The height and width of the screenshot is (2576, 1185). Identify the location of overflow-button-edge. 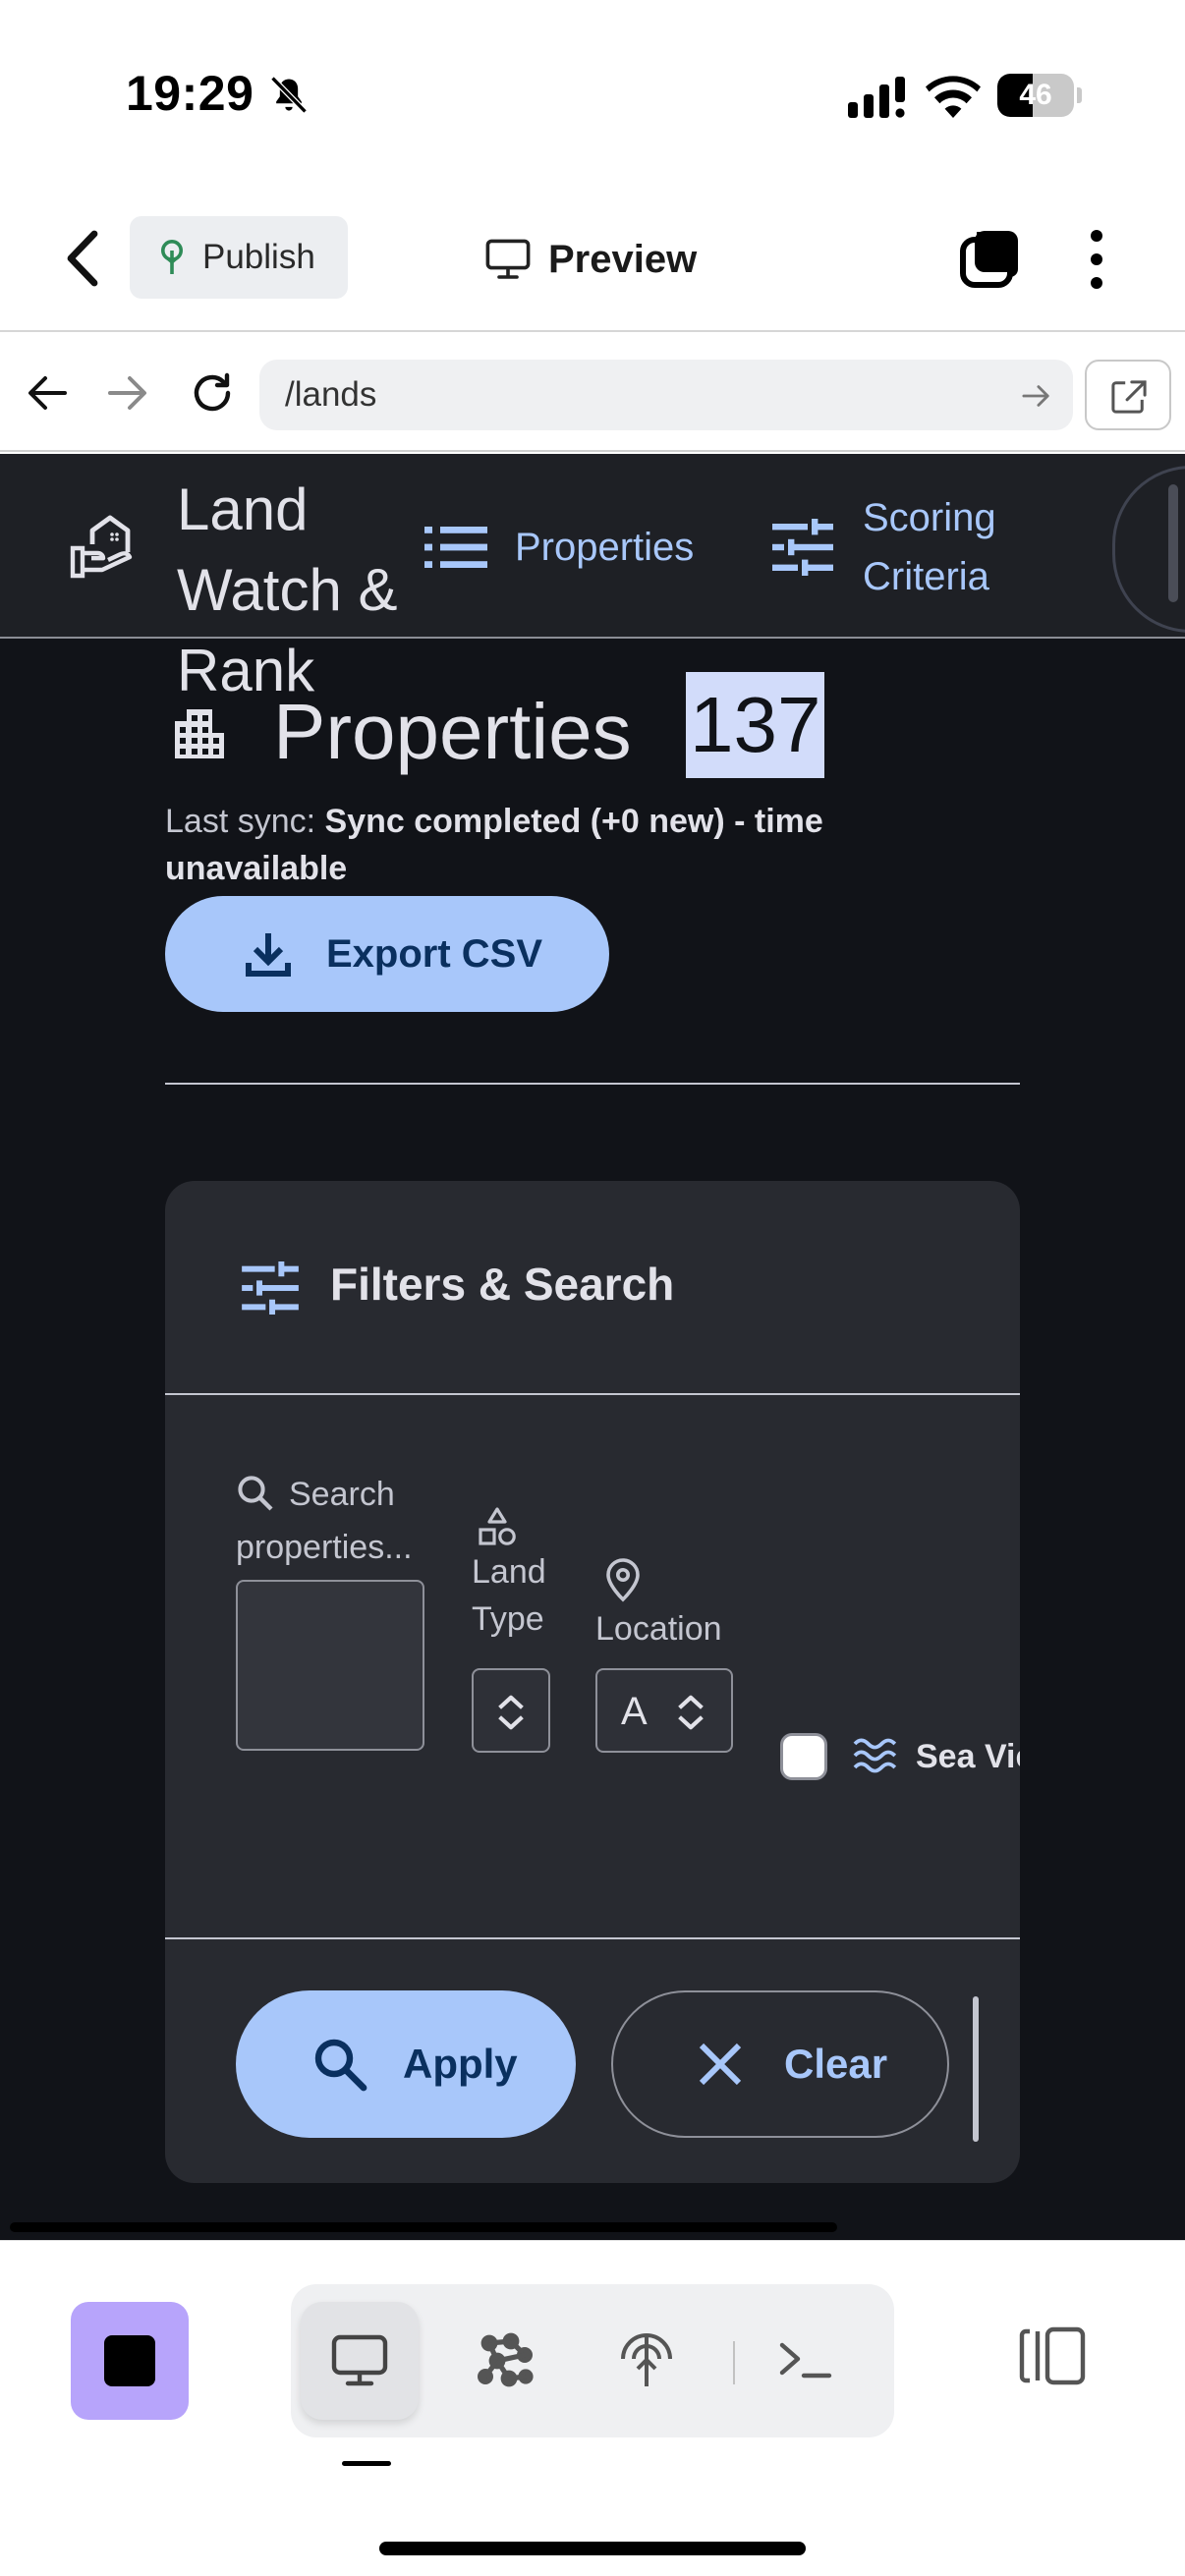
(976, 2069).